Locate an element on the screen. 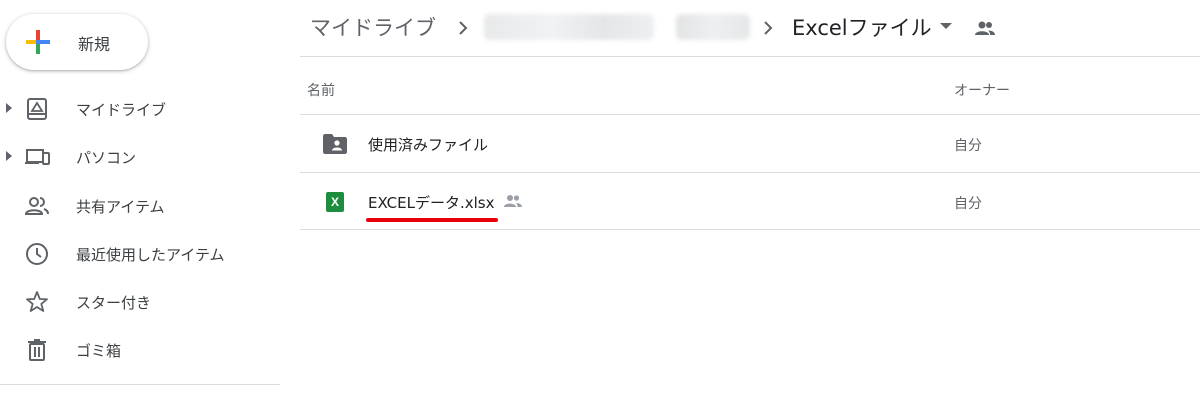  sidebar-divider is located at coordinates (140, 384).